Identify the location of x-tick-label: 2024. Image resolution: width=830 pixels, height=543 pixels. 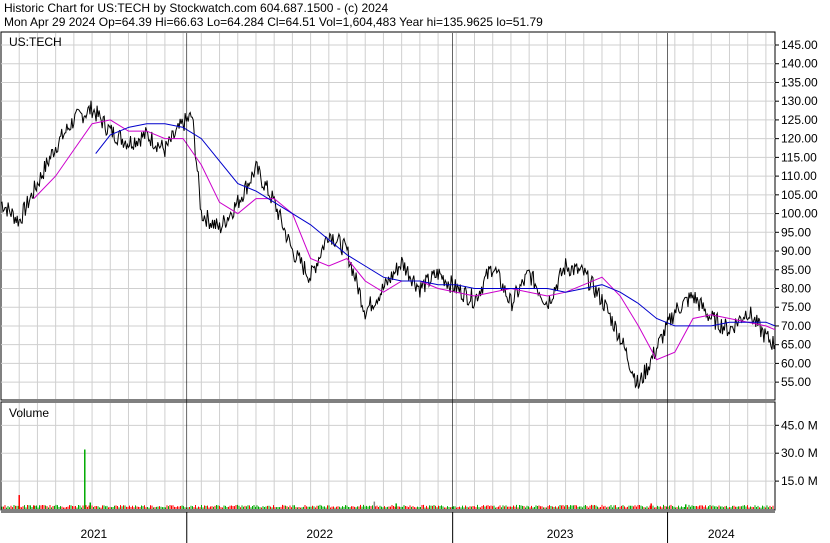
(721, 534).